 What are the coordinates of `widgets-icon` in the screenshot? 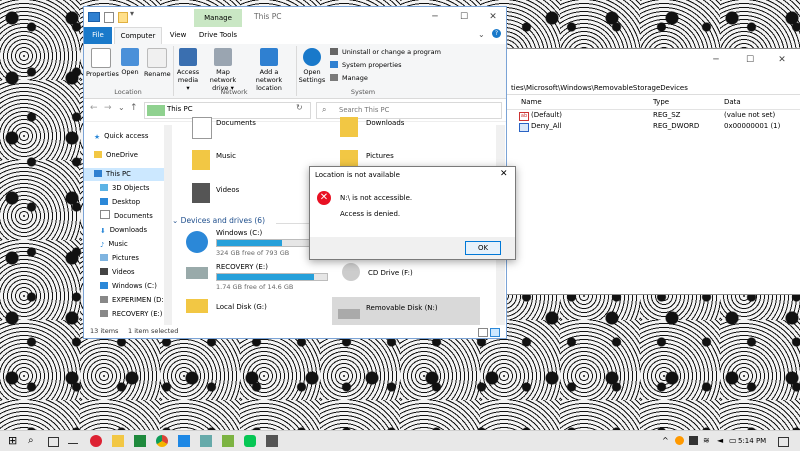 It's located at (73, 439).